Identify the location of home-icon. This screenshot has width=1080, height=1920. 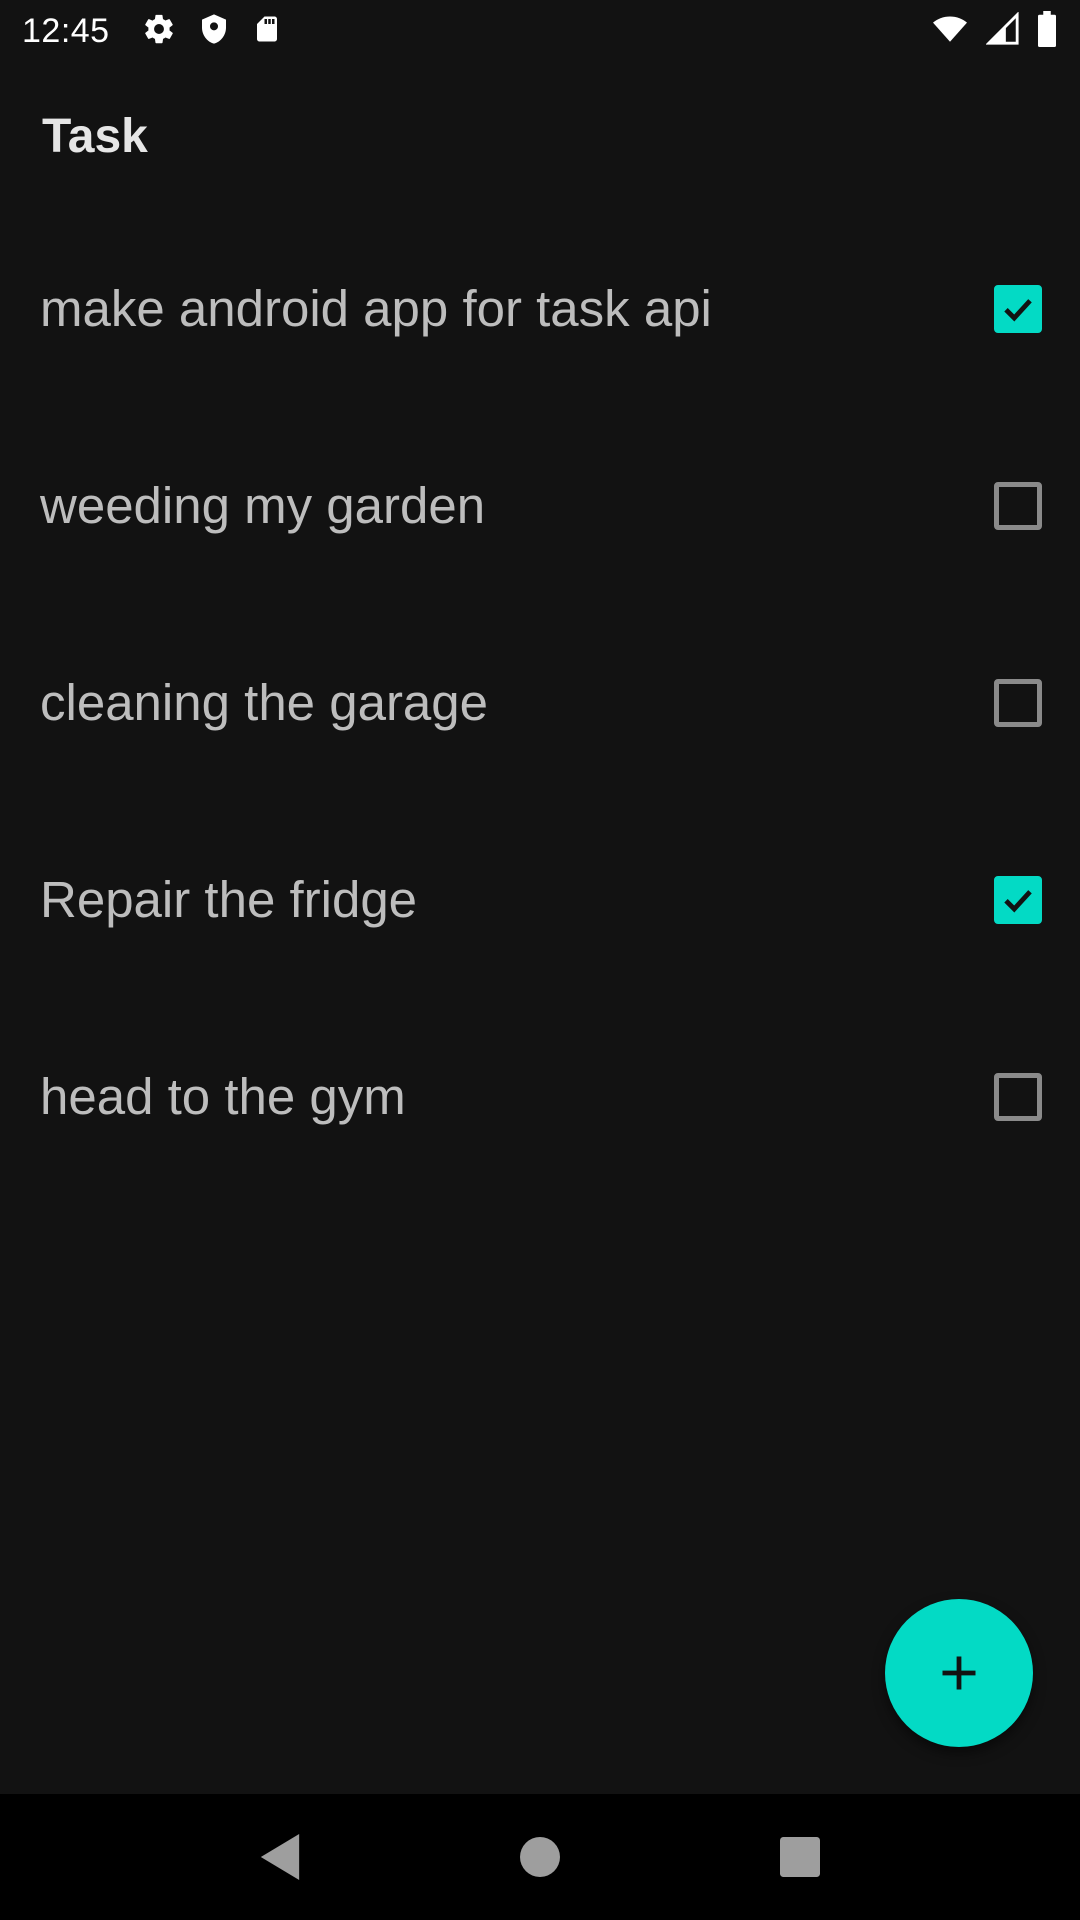
(540, 1857).